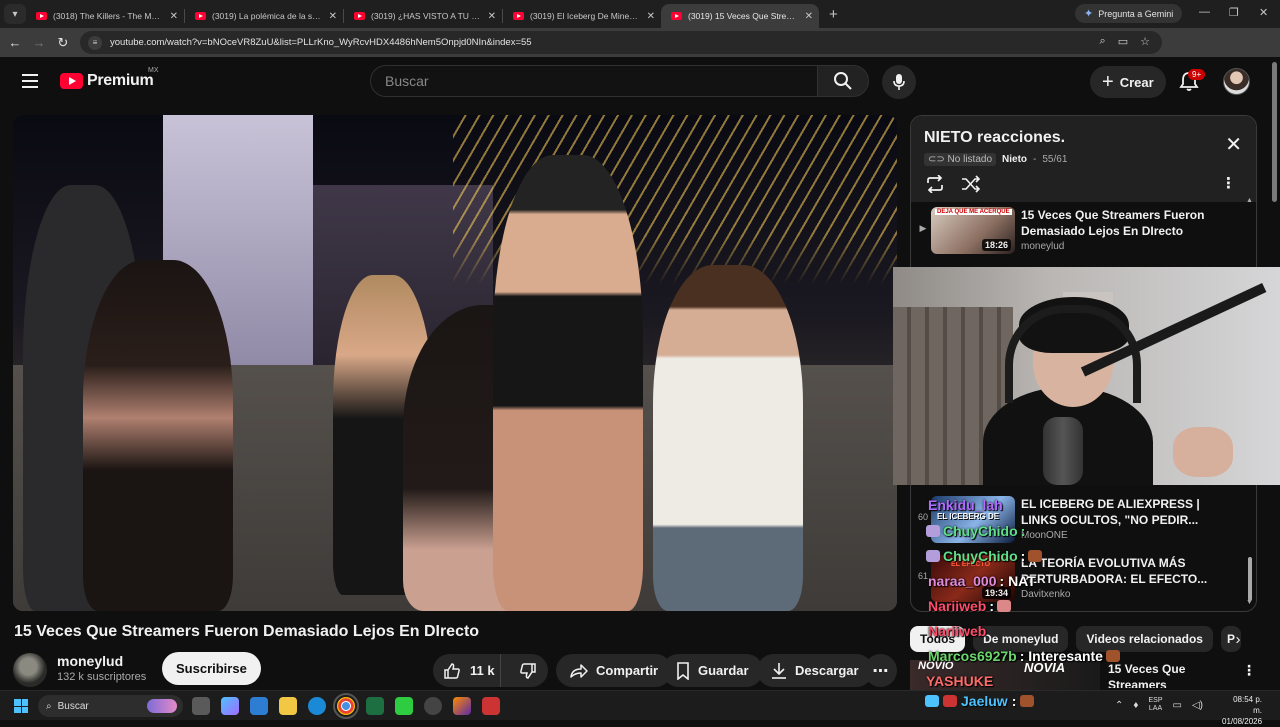 The width and height of the screenshot is (1280, 727). What do you see at coordinates (109, 78) in the screenshot?
I see `youtube-premium-logo: Premium MX` at bounding box center [109, 78].